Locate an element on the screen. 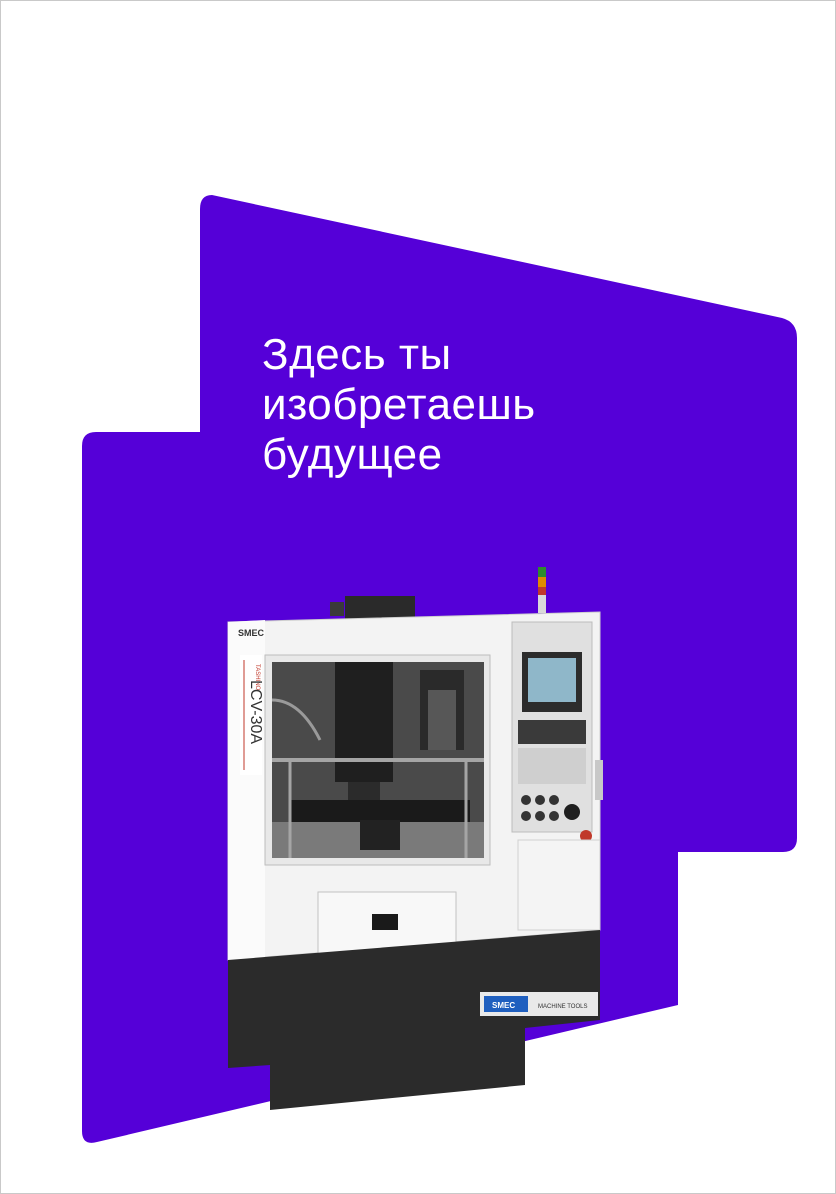  headline-line-2: изобретаешь is located at coordinates (399, 404).